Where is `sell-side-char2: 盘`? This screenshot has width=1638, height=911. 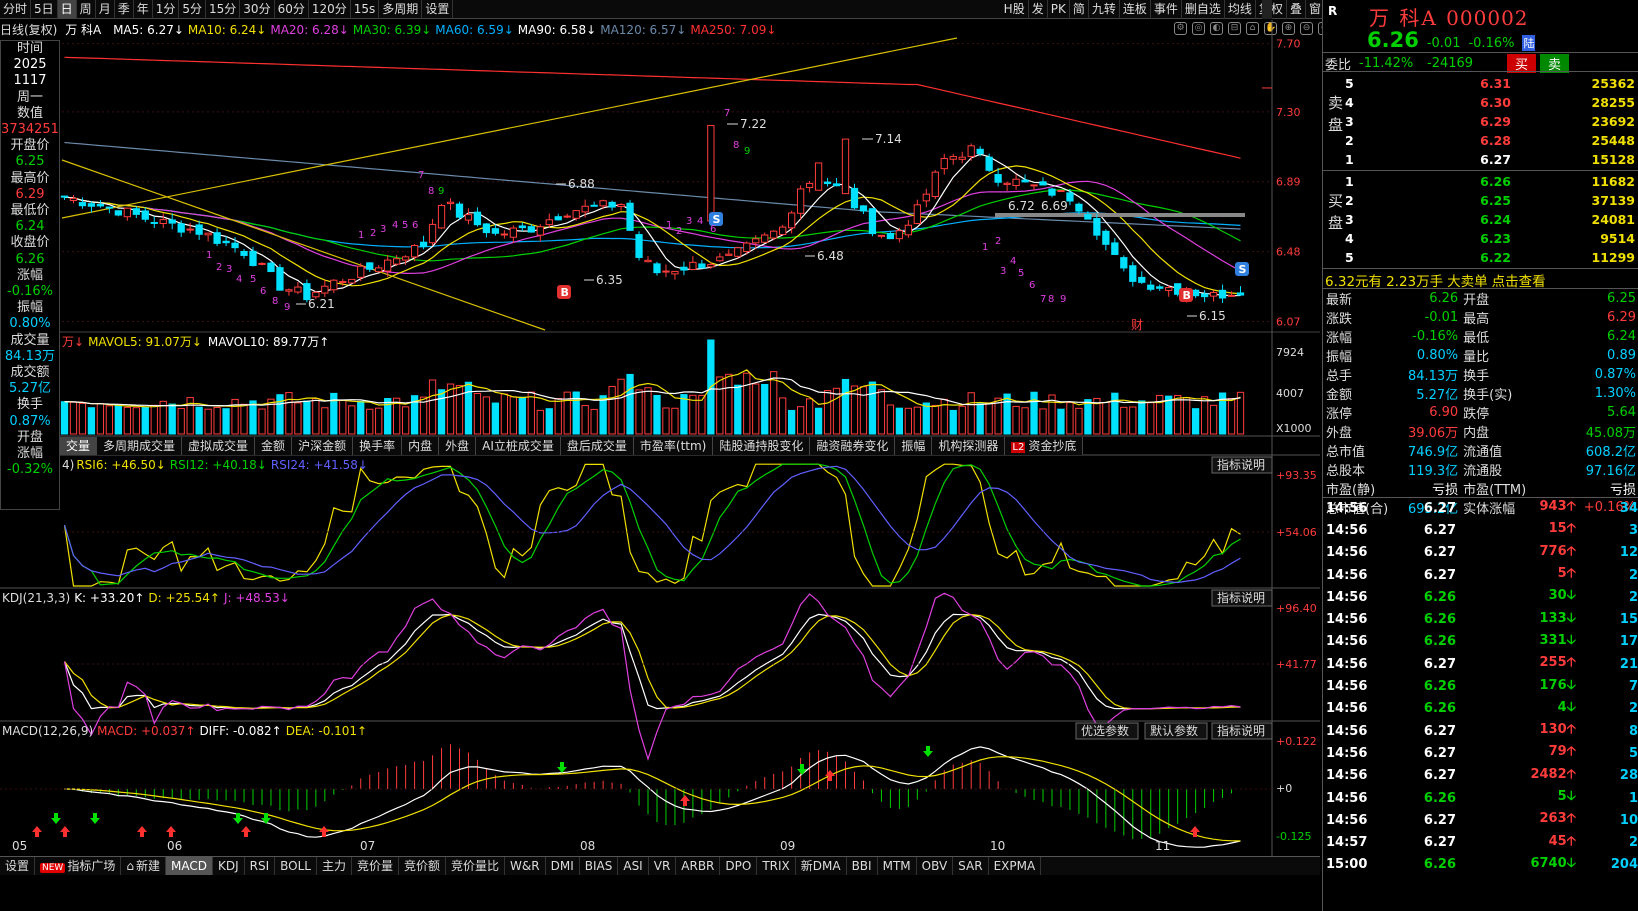 sell-side-char2: 盘 is located at coordinates (1336, 125).